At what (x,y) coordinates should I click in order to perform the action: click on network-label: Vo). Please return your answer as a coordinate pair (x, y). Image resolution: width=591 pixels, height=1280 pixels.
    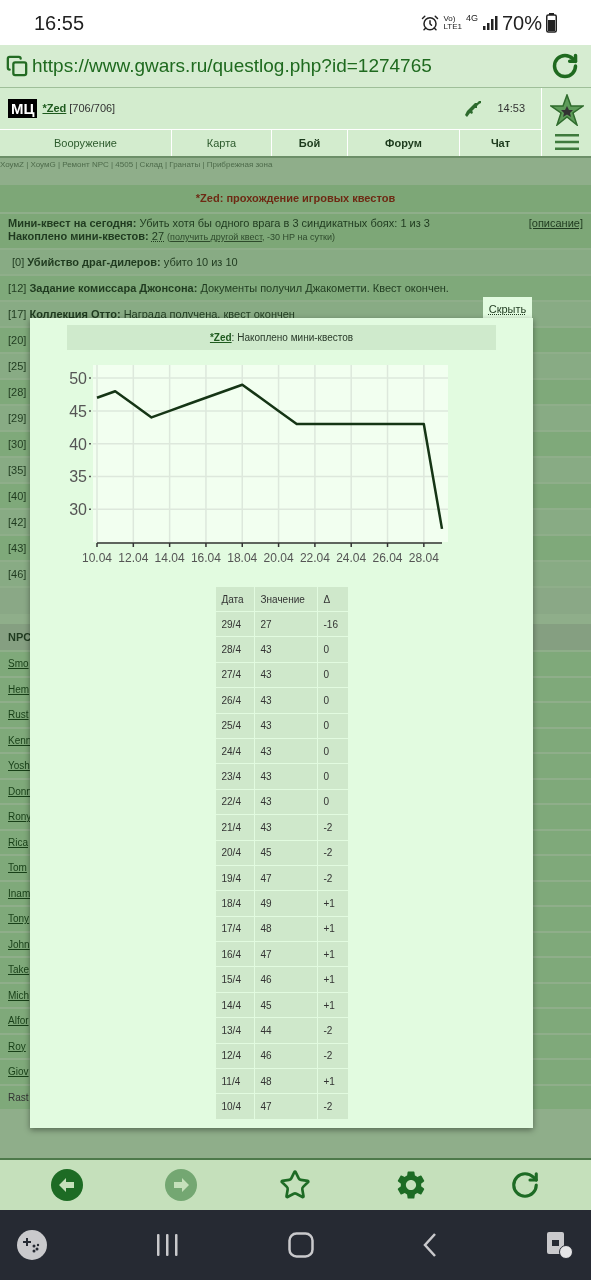
    Looking at the image, I should click on (449, 18).